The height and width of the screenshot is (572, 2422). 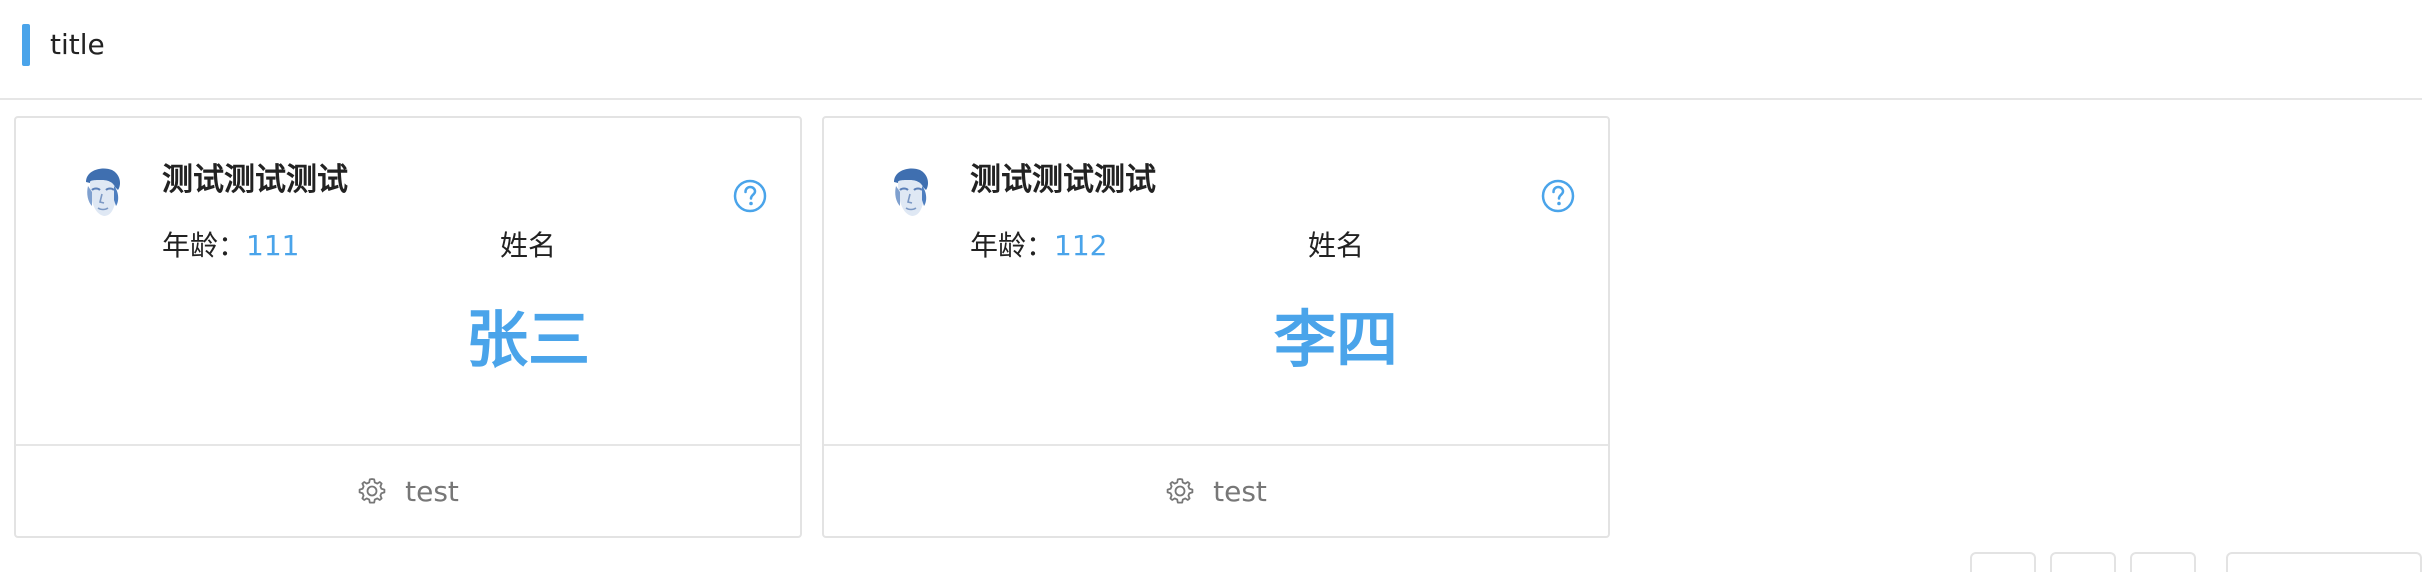 What do you see at coordinates (273, 245) in the screenshot?
I see `age-value: 111` at bounding box center [273, 245].